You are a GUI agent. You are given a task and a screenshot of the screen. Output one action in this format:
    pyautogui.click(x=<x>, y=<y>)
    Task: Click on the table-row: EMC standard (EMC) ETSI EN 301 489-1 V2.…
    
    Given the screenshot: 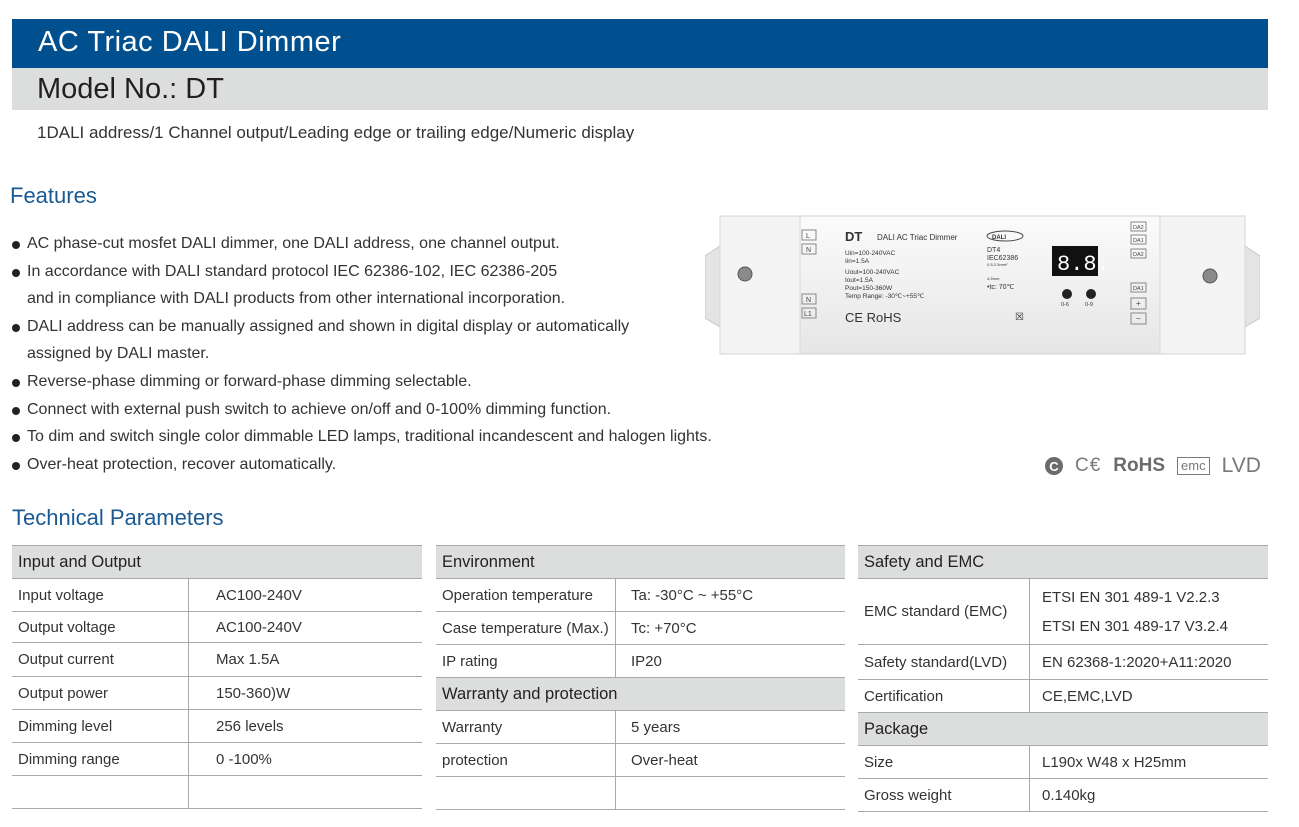 What is the action you would take?
    pyautogui.click(x=1063, y=611)
    